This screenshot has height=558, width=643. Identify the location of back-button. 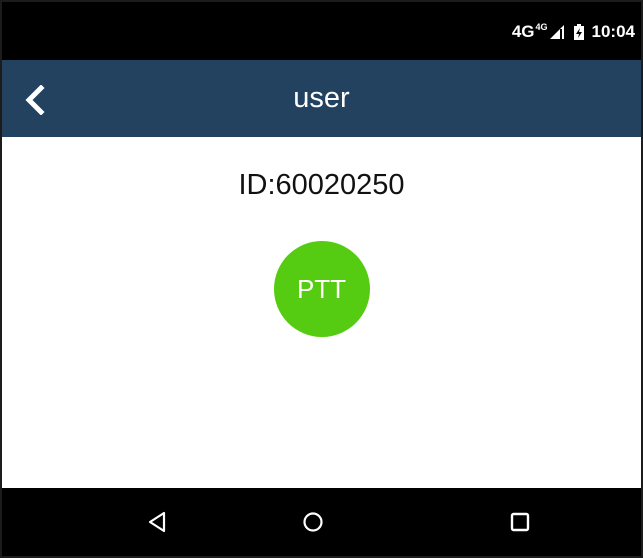
(44, 100).